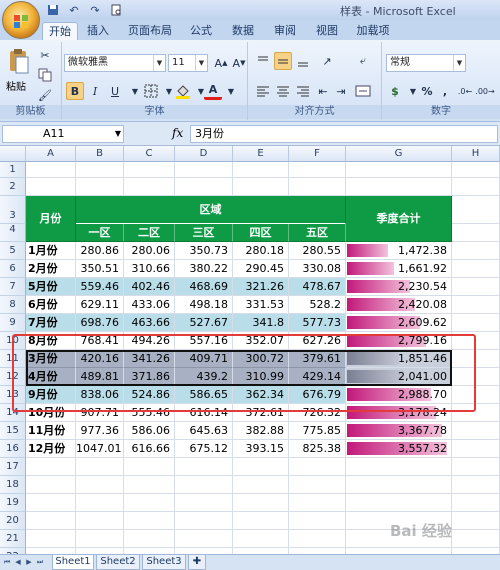 The width and height of the screenshot is (500, 570). Describe the element at coordinates (204, 154) in the screenshot. I see `column-header: D` at that location.